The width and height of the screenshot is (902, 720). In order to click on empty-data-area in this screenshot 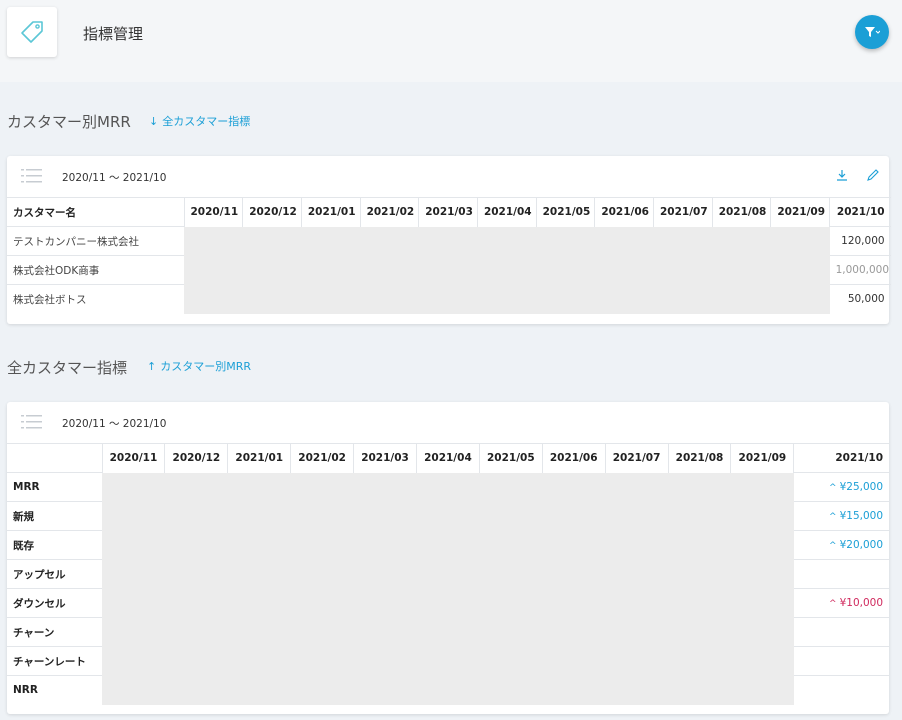, I will do `click(507, 270)`.